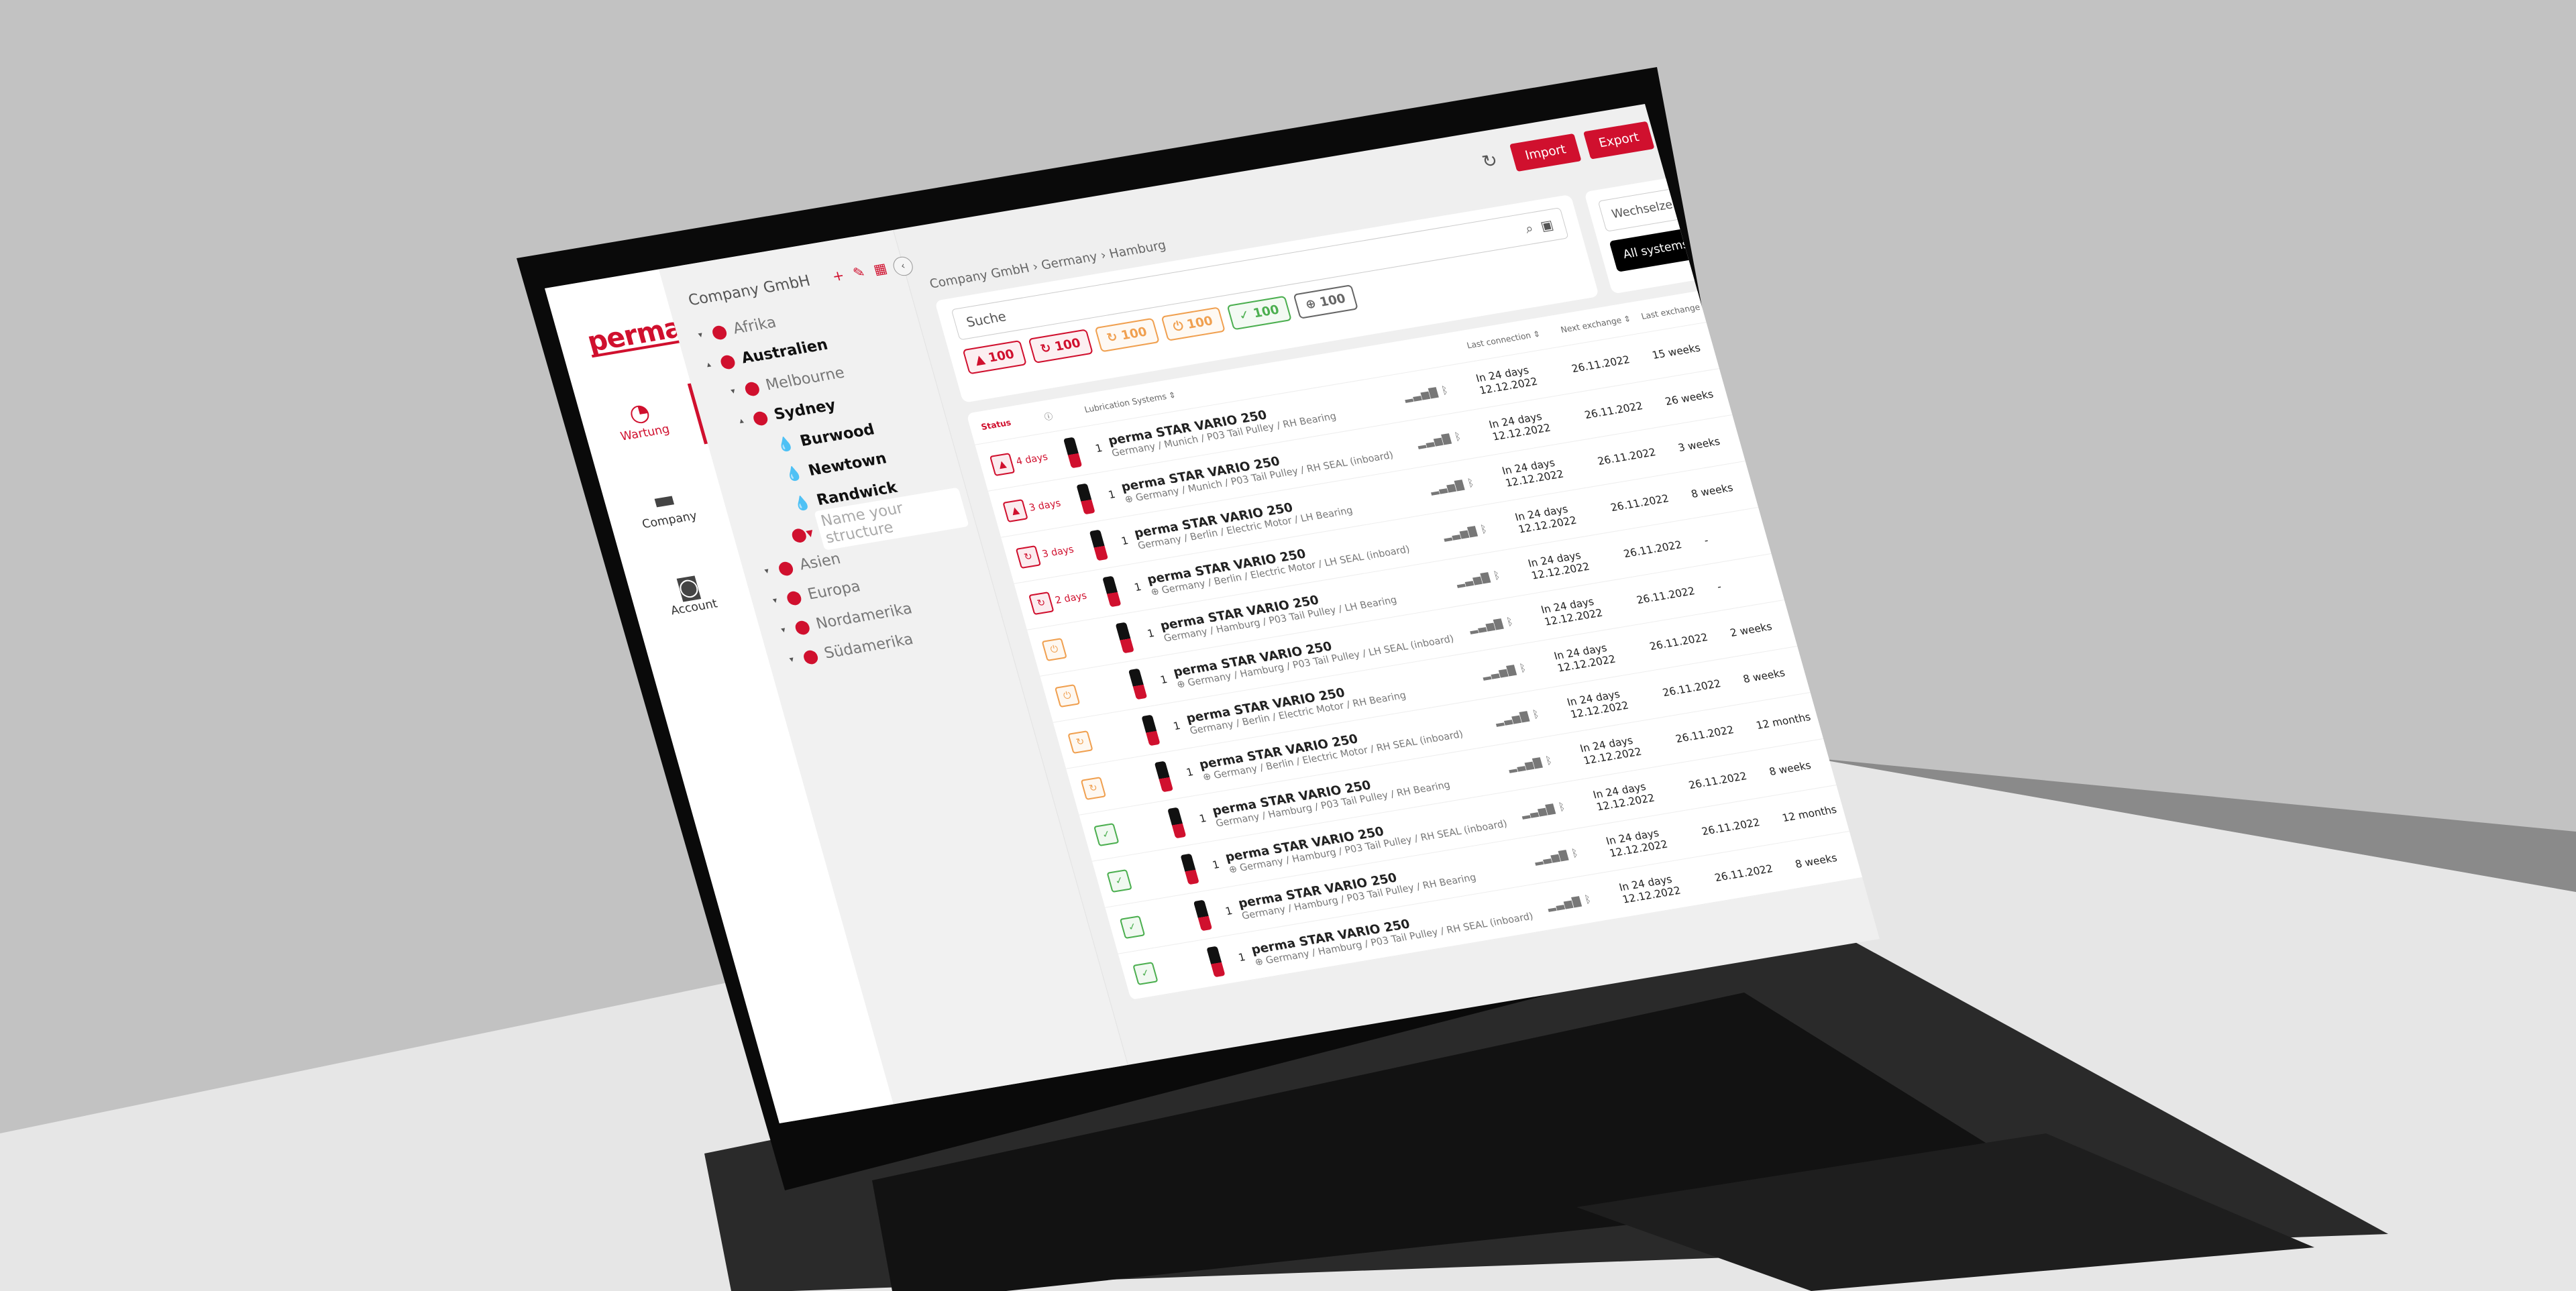 Image resolution: width=2576 pixels, height=1291 pixels. What do you see at coordinates (1547, 225) in the screenshot?
I see `qr-scan-icon: ▣` at bounding box center [1547, 225].